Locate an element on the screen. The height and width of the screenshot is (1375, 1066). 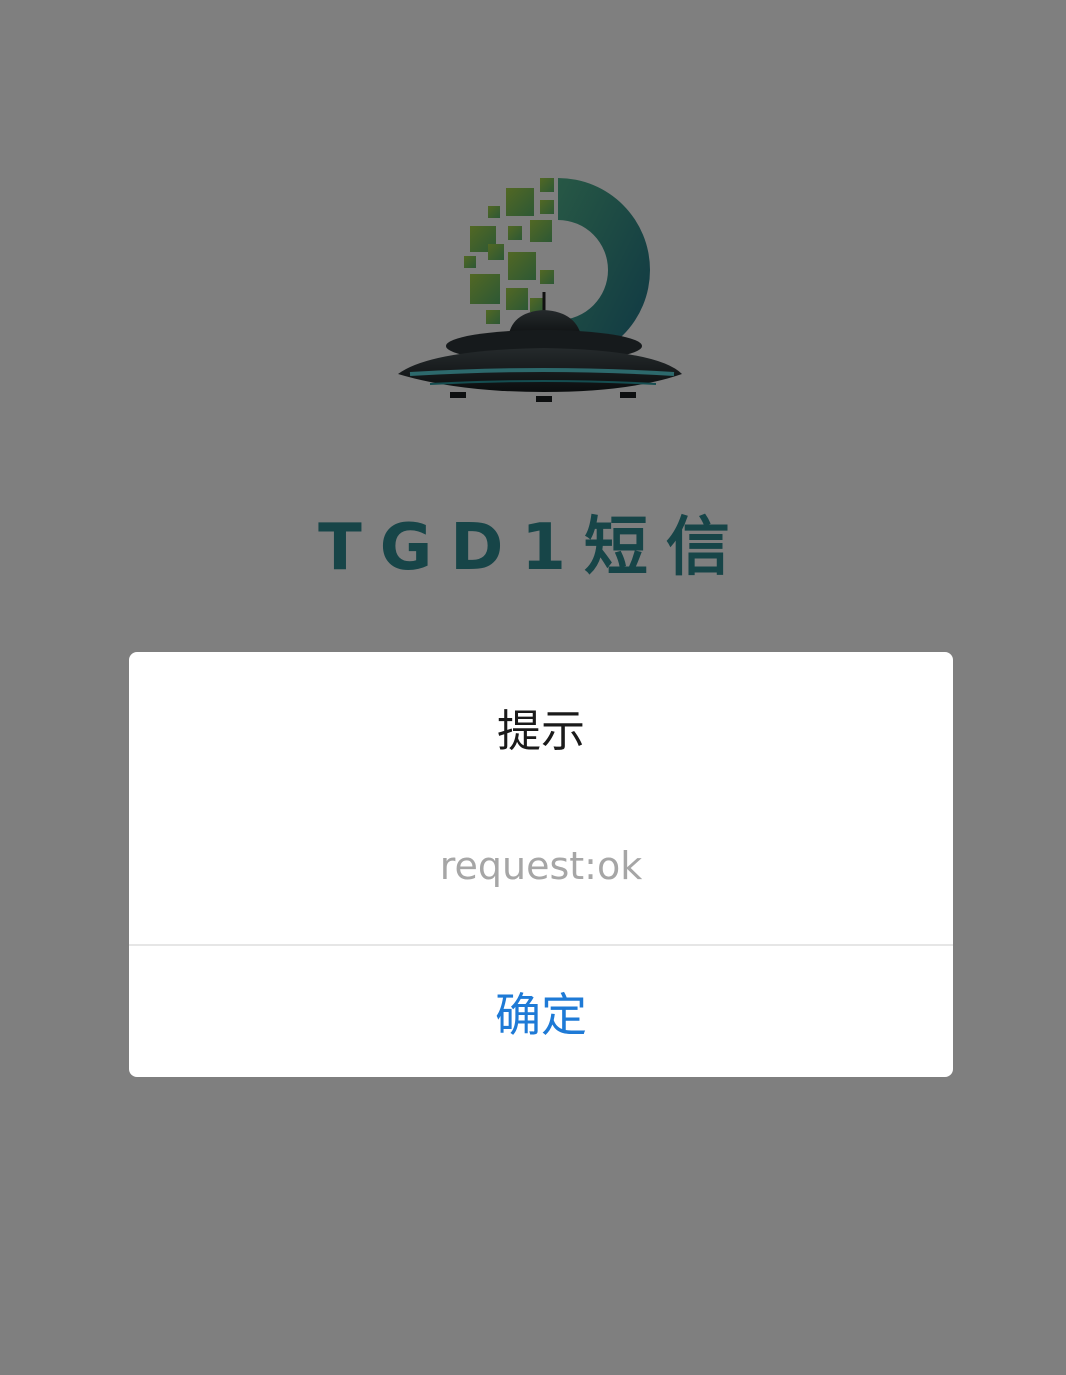
dialog-message: request:ok is located at coordinates (541, 866).